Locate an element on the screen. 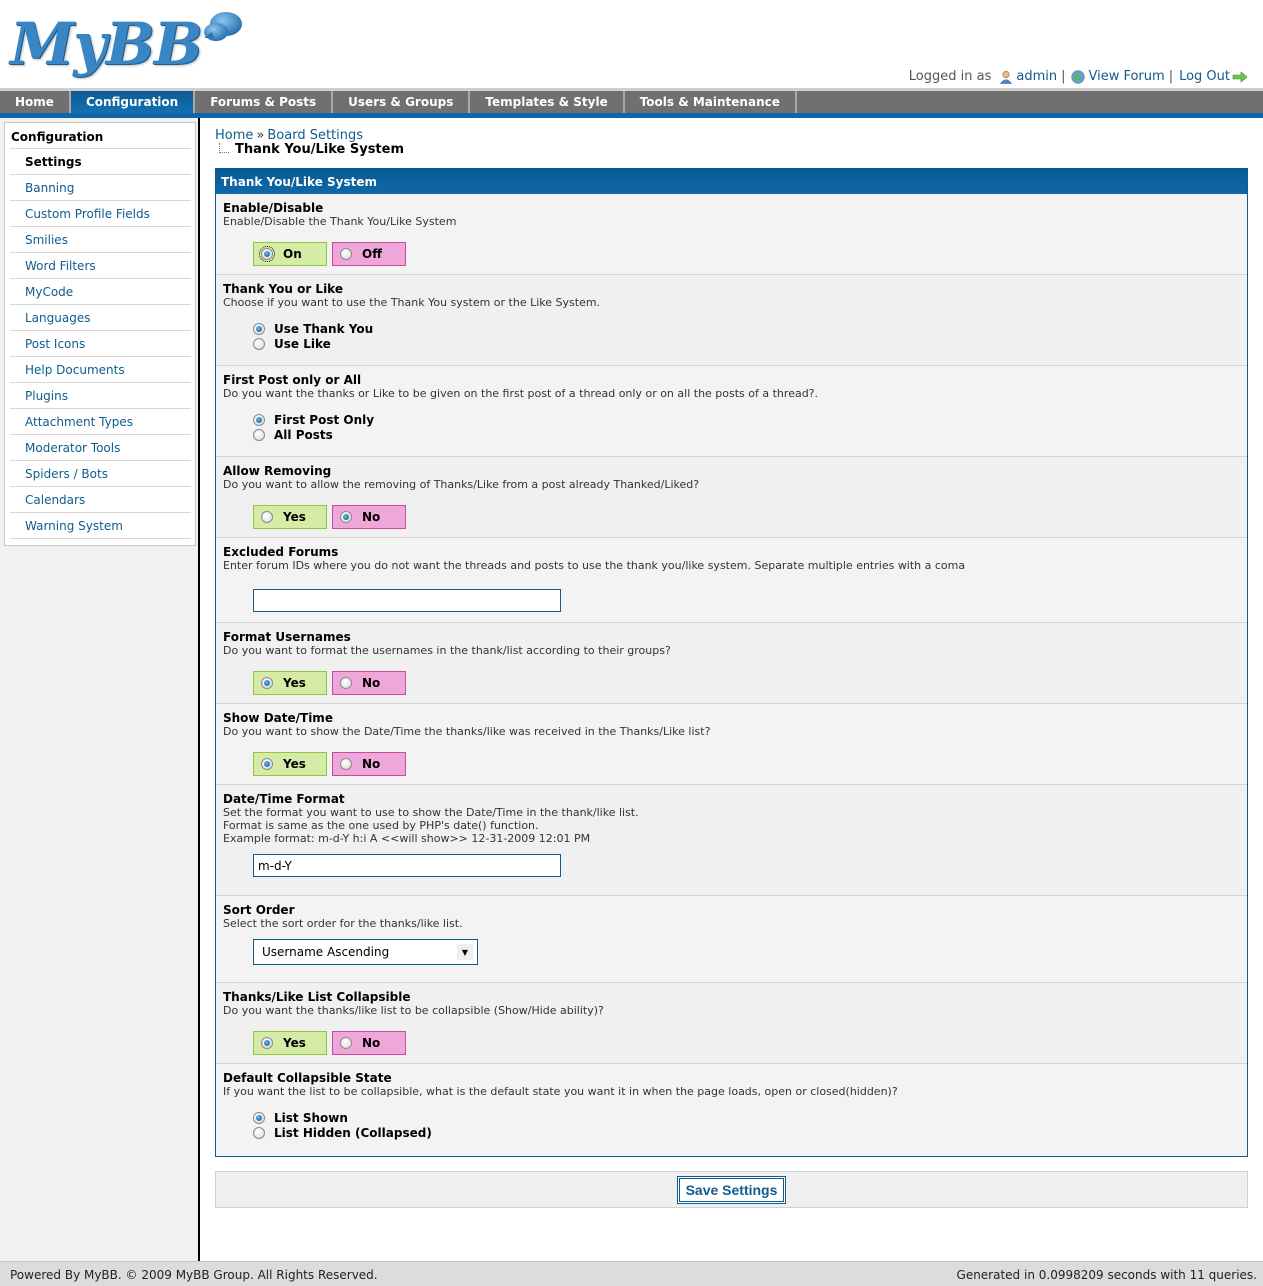 This screenshot has width=1263, height=1286. logout-link: Log Out is located at coordinates (1204, 76).